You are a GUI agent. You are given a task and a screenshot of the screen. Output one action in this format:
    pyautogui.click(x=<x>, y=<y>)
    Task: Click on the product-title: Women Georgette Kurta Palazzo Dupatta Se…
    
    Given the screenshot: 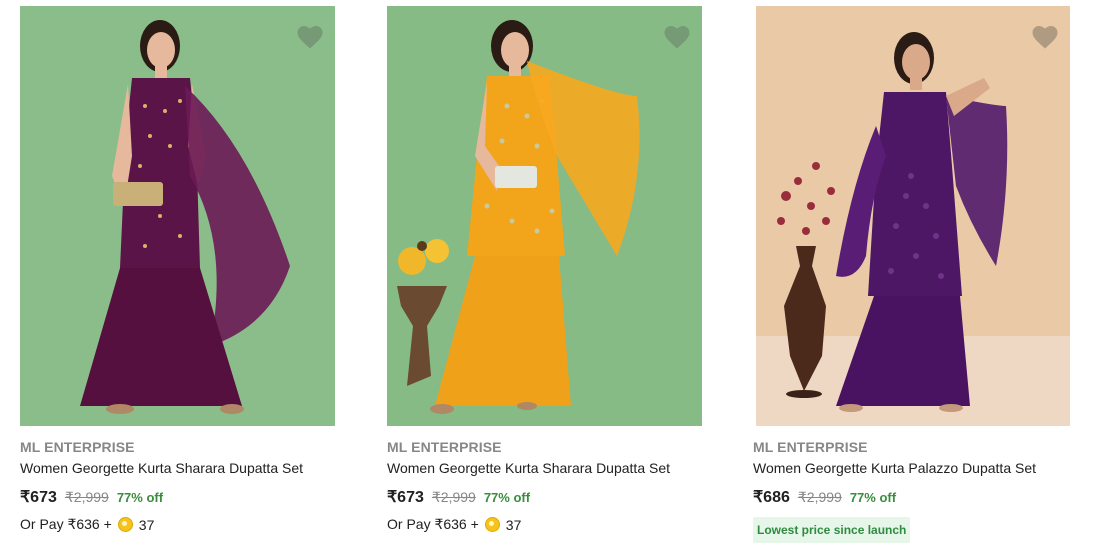 What is the action you would take?
    pyautogui.click(x=911, y=469)
    